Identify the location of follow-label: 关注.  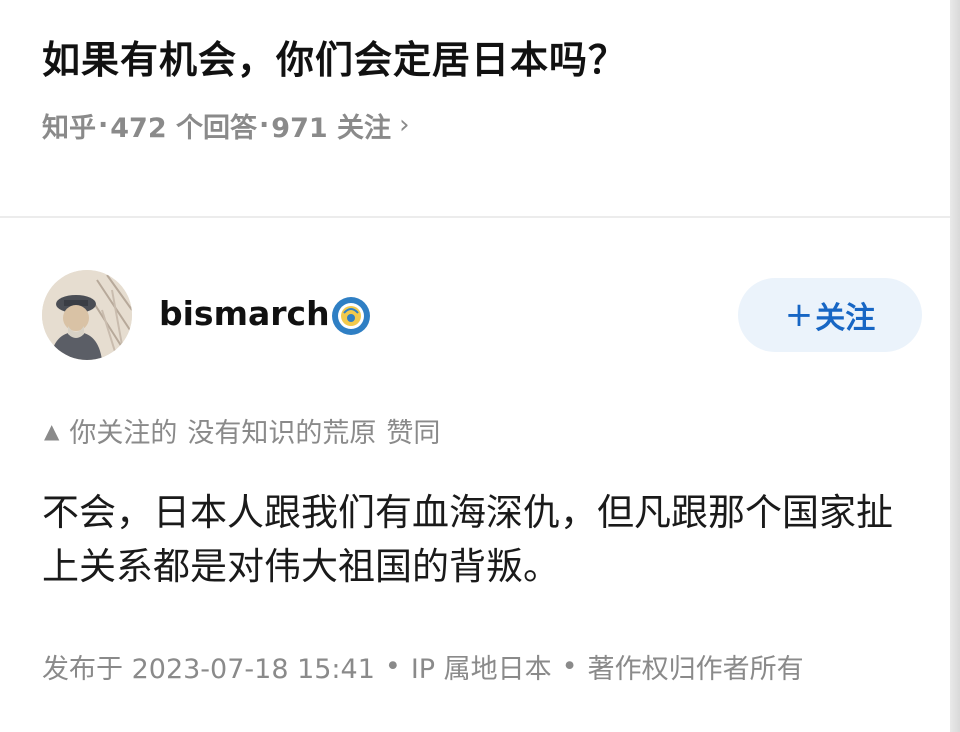
(845, 318).